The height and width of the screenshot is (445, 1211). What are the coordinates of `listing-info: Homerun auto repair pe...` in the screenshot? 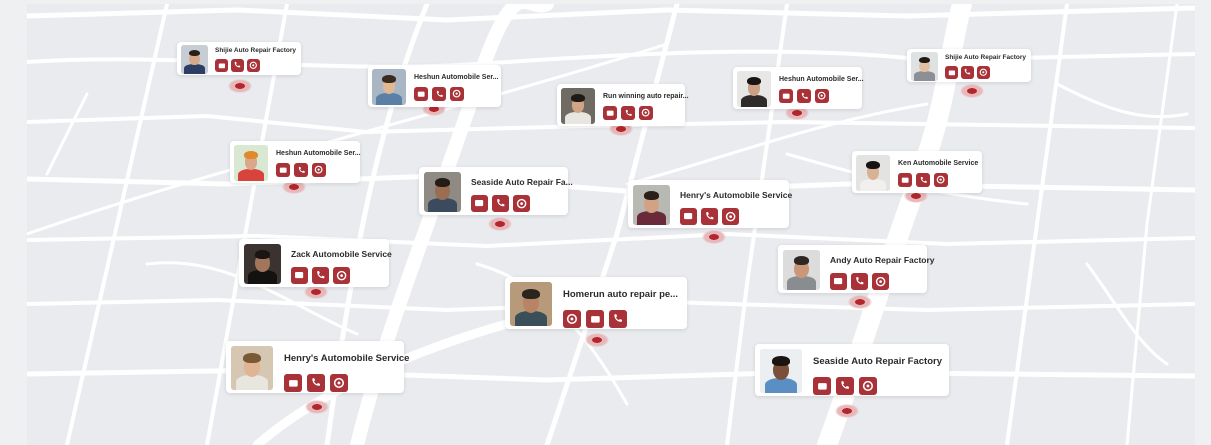 It's located at (620, 305).